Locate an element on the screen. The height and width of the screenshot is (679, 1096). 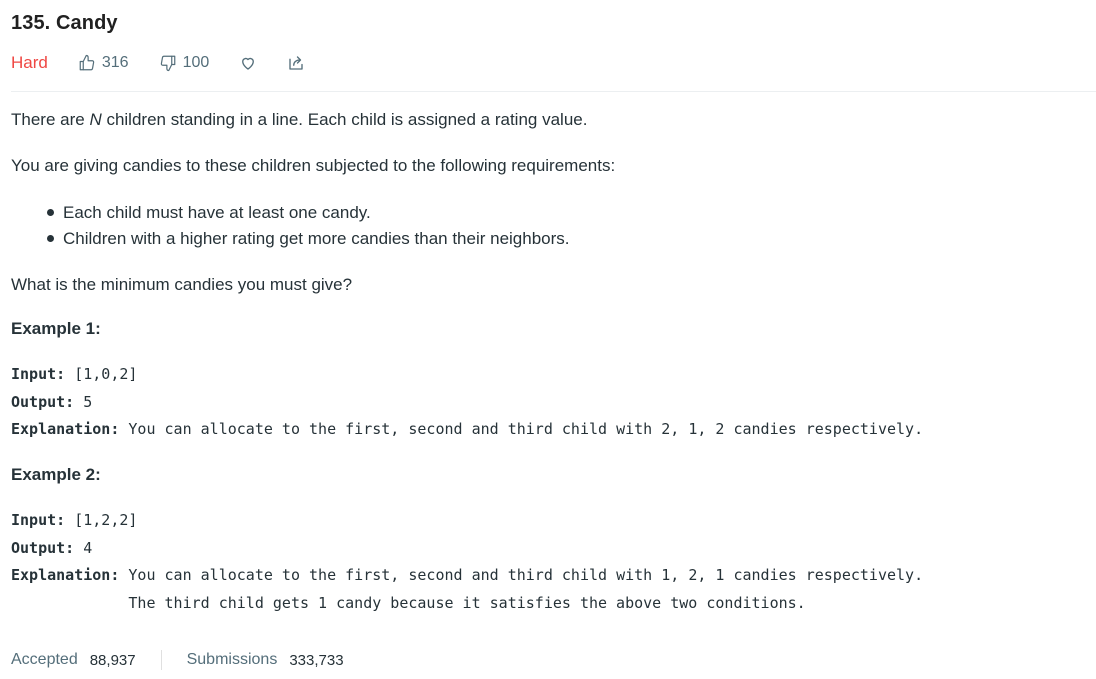
submission-stats: Accepted 88,937 Submissions 333,733 is located at coordinates (177, 660).